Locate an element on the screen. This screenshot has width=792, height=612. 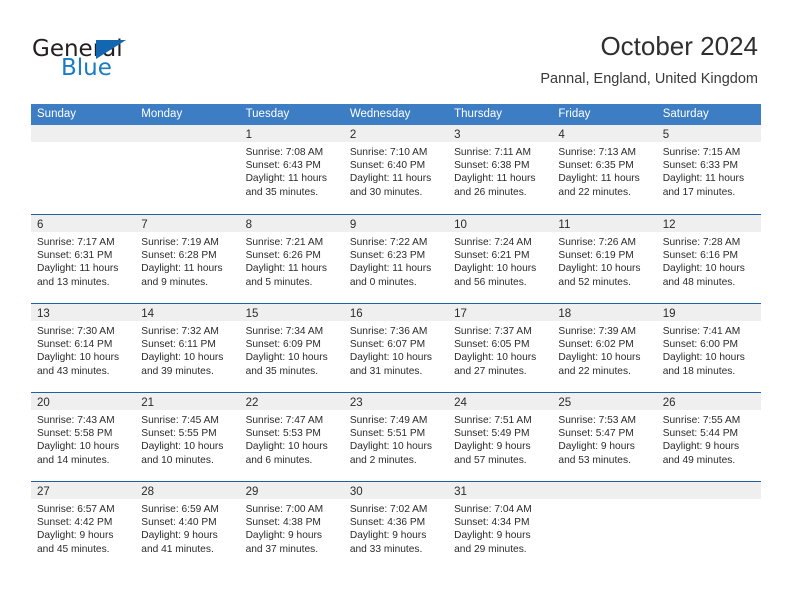
day-number: 18 is located at coordinates (565, 314).